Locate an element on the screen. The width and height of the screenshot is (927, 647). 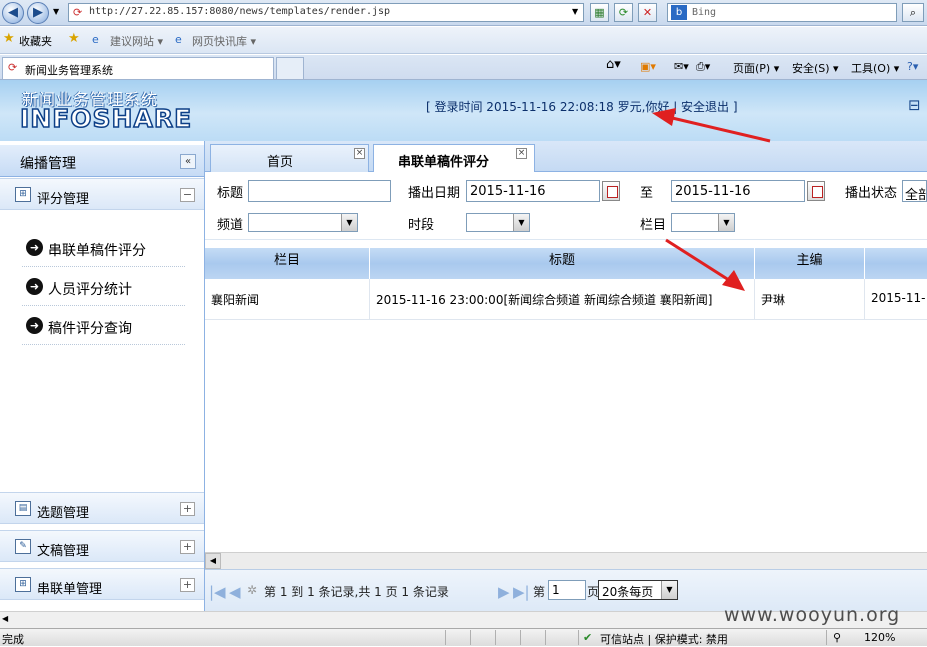
last-page-icon: ▶| is located at coordinates (521, 592).